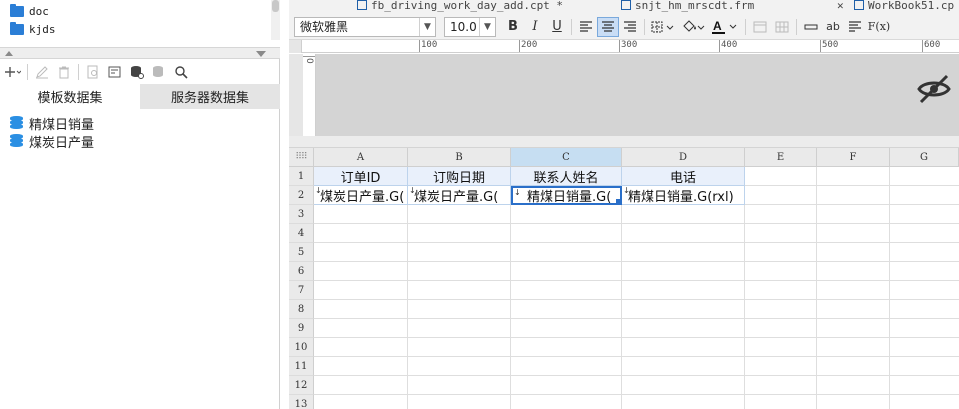 This screenshot has width=959, height=409. I want to click on formula-button: F(x), so click(879, 27).